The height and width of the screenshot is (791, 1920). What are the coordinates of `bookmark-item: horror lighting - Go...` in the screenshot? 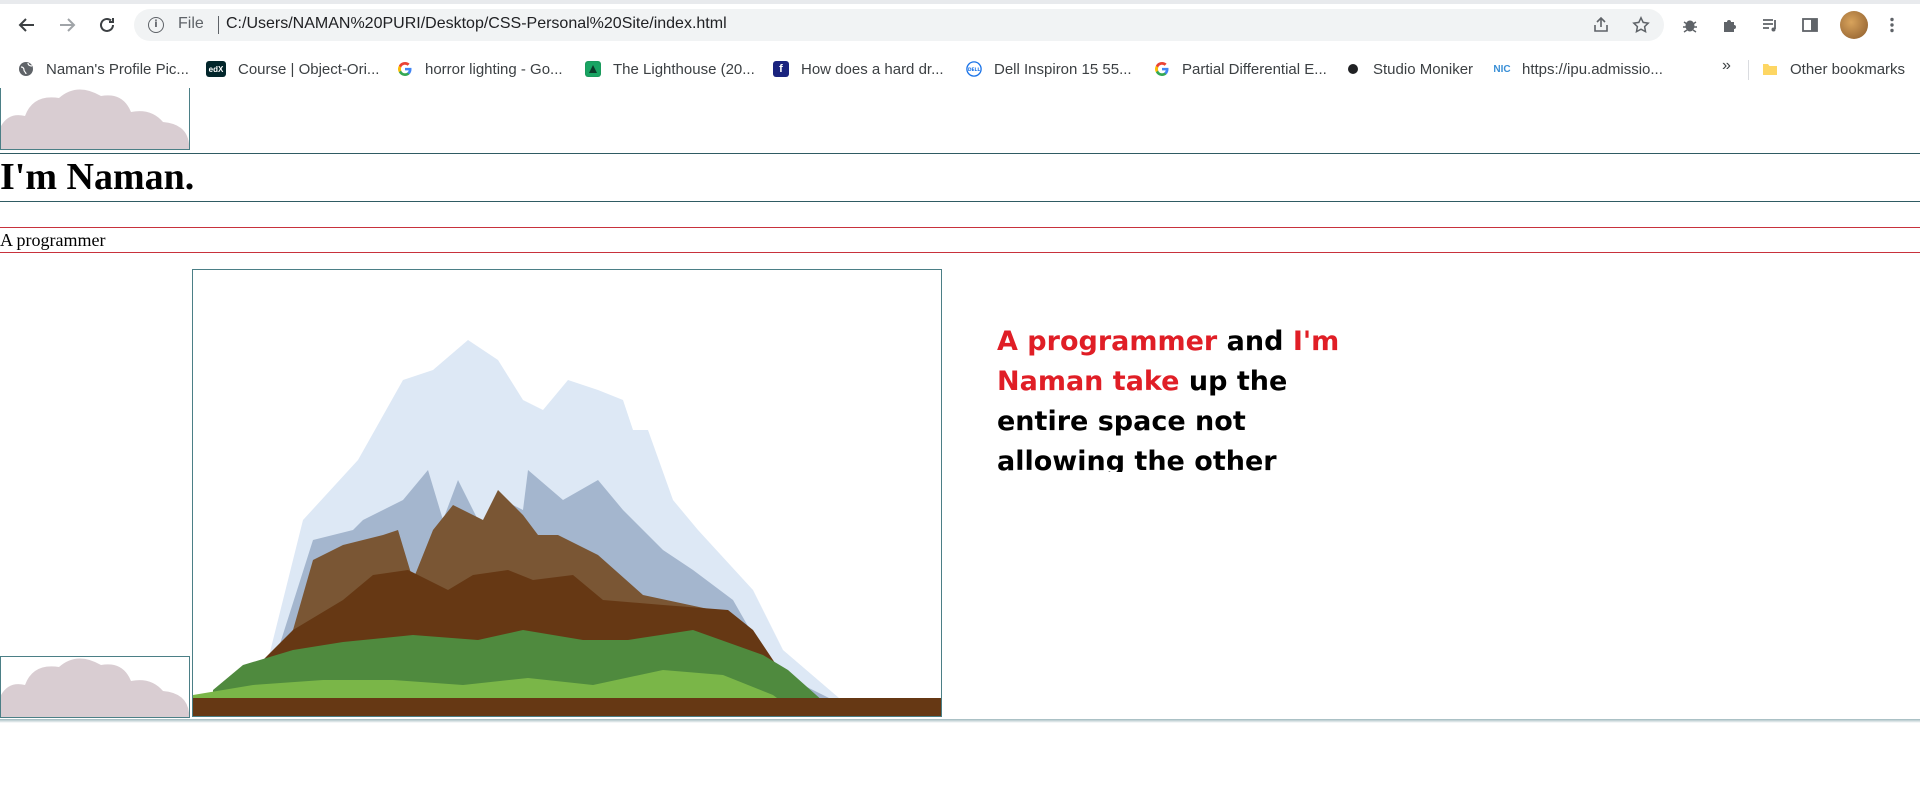 It's located at (480, 69).